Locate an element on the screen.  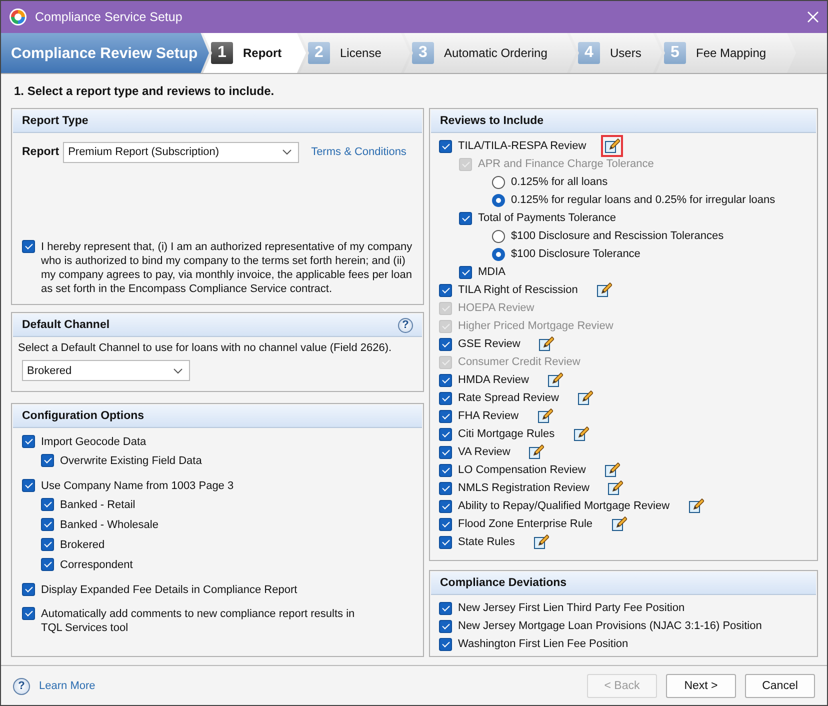
learn-more-link: Learn More is located at coordinates (67, 686).